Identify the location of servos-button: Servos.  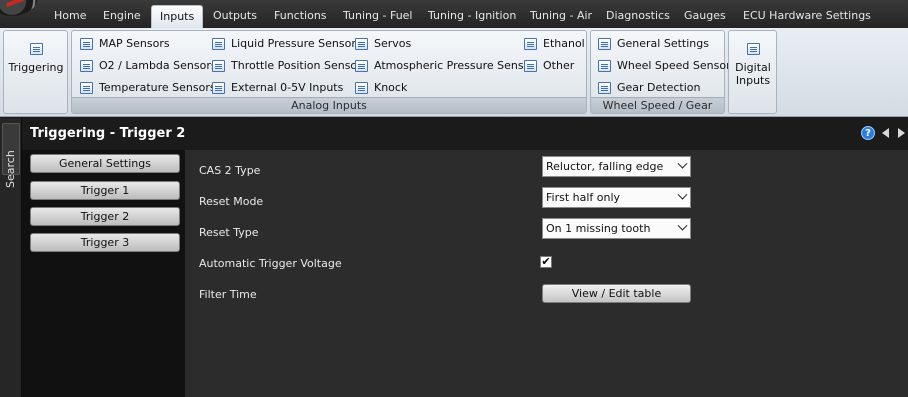
(383, 44).